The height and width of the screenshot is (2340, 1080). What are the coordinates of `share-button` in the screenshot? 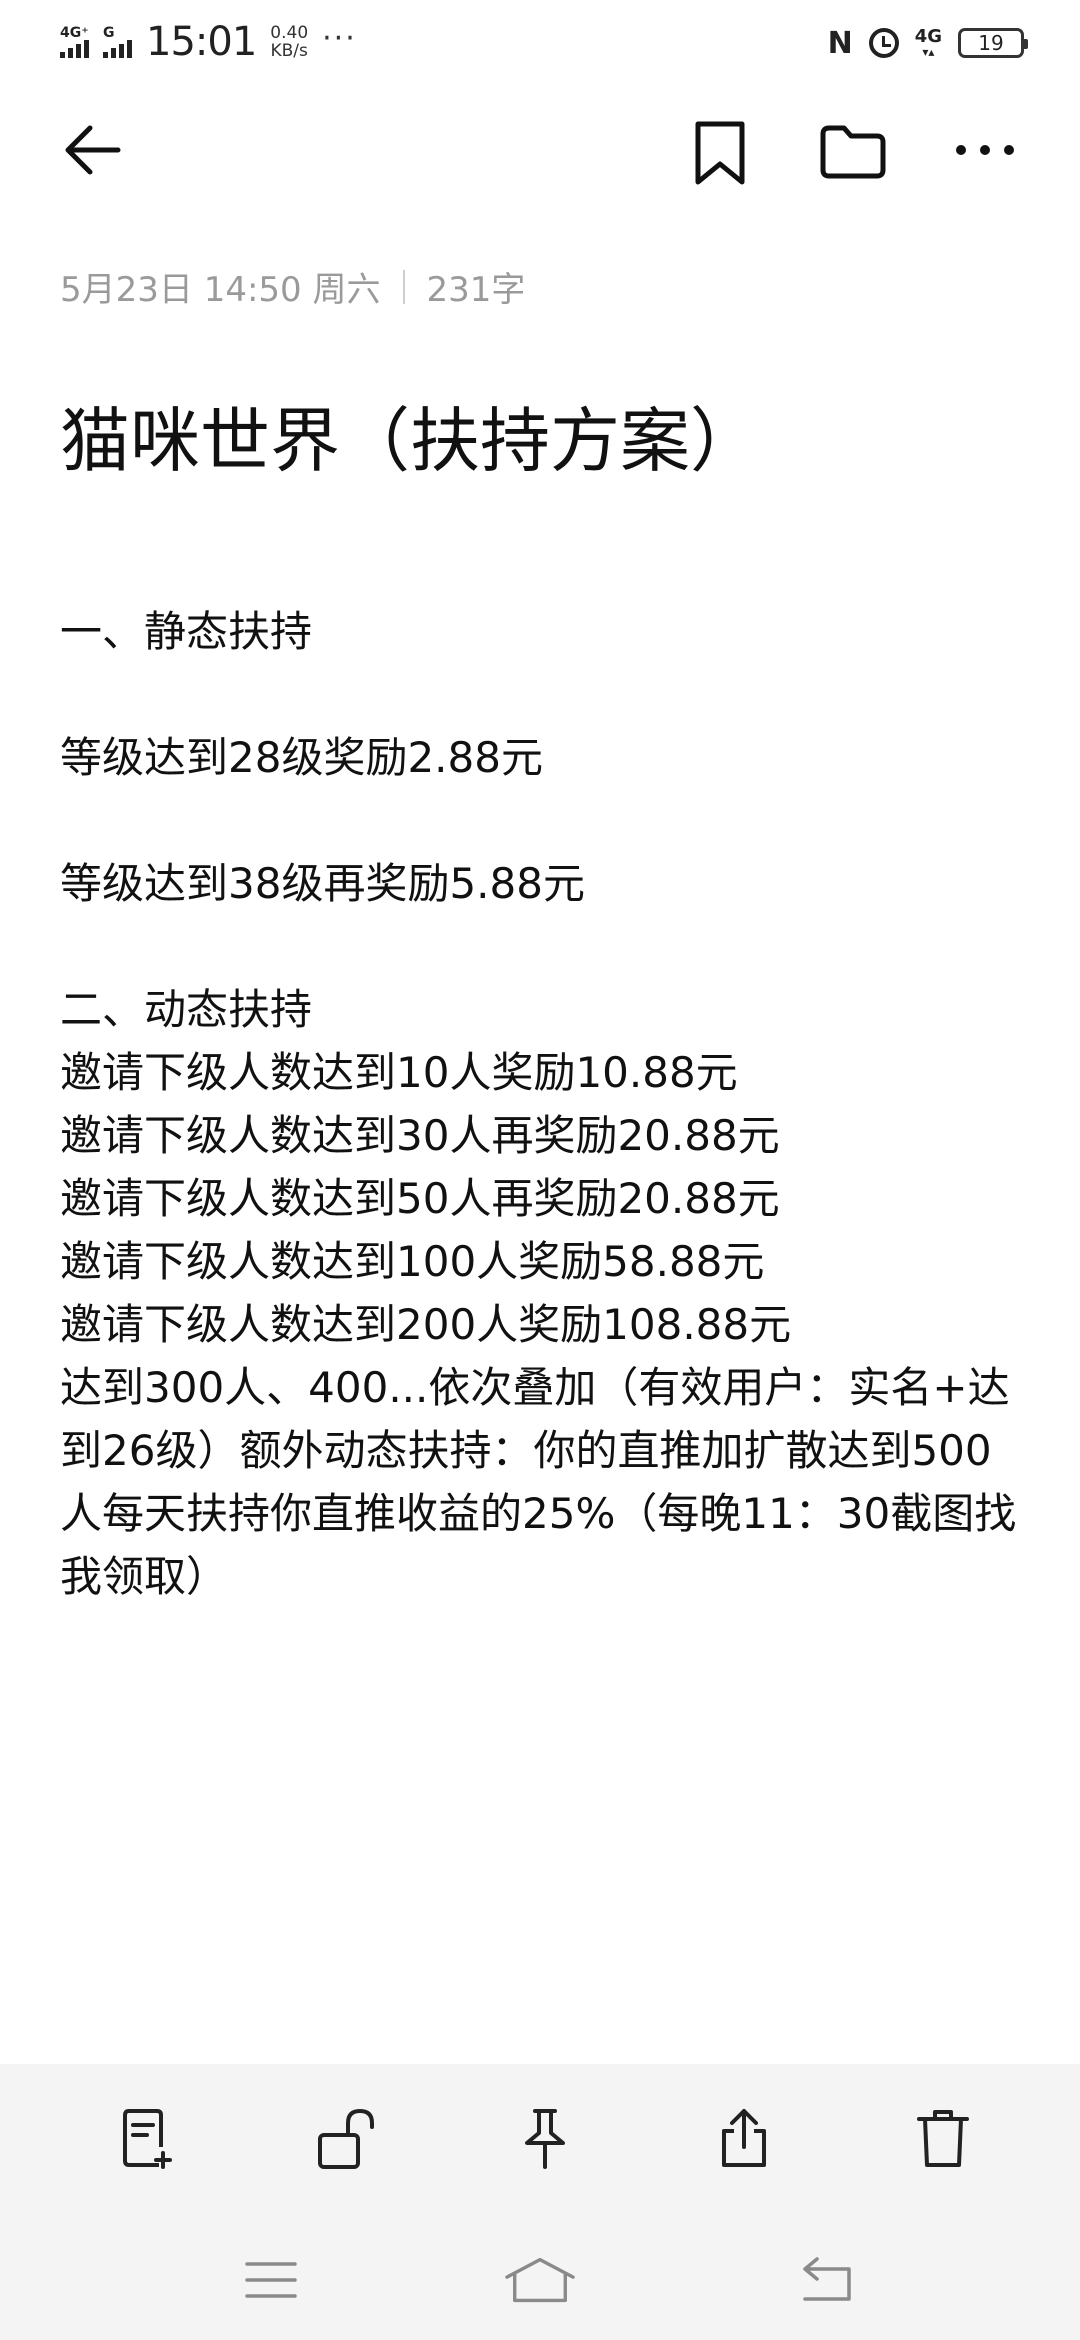 It's located at (744, 2139).